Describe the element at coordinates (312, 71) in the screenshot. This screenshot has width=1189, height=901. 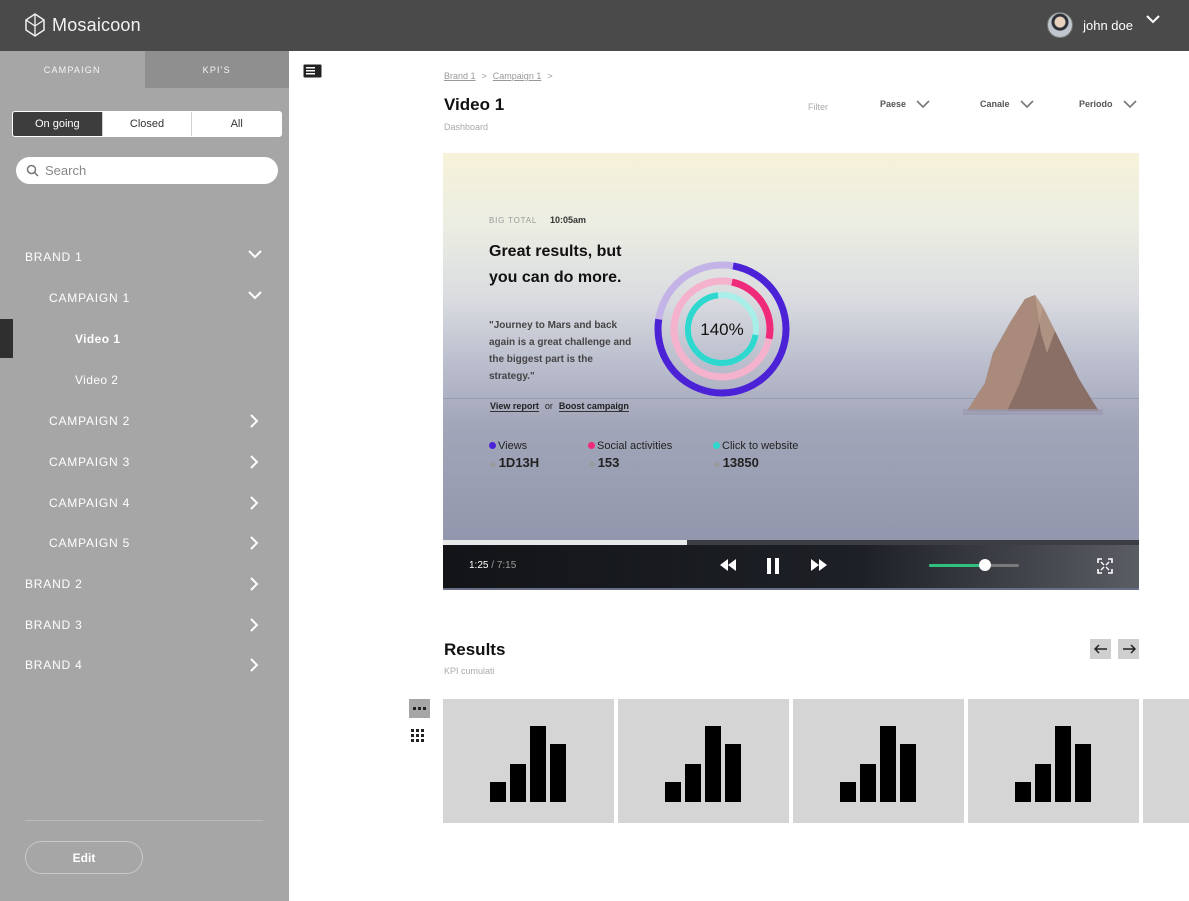
I see `list-view-icon` at that location.